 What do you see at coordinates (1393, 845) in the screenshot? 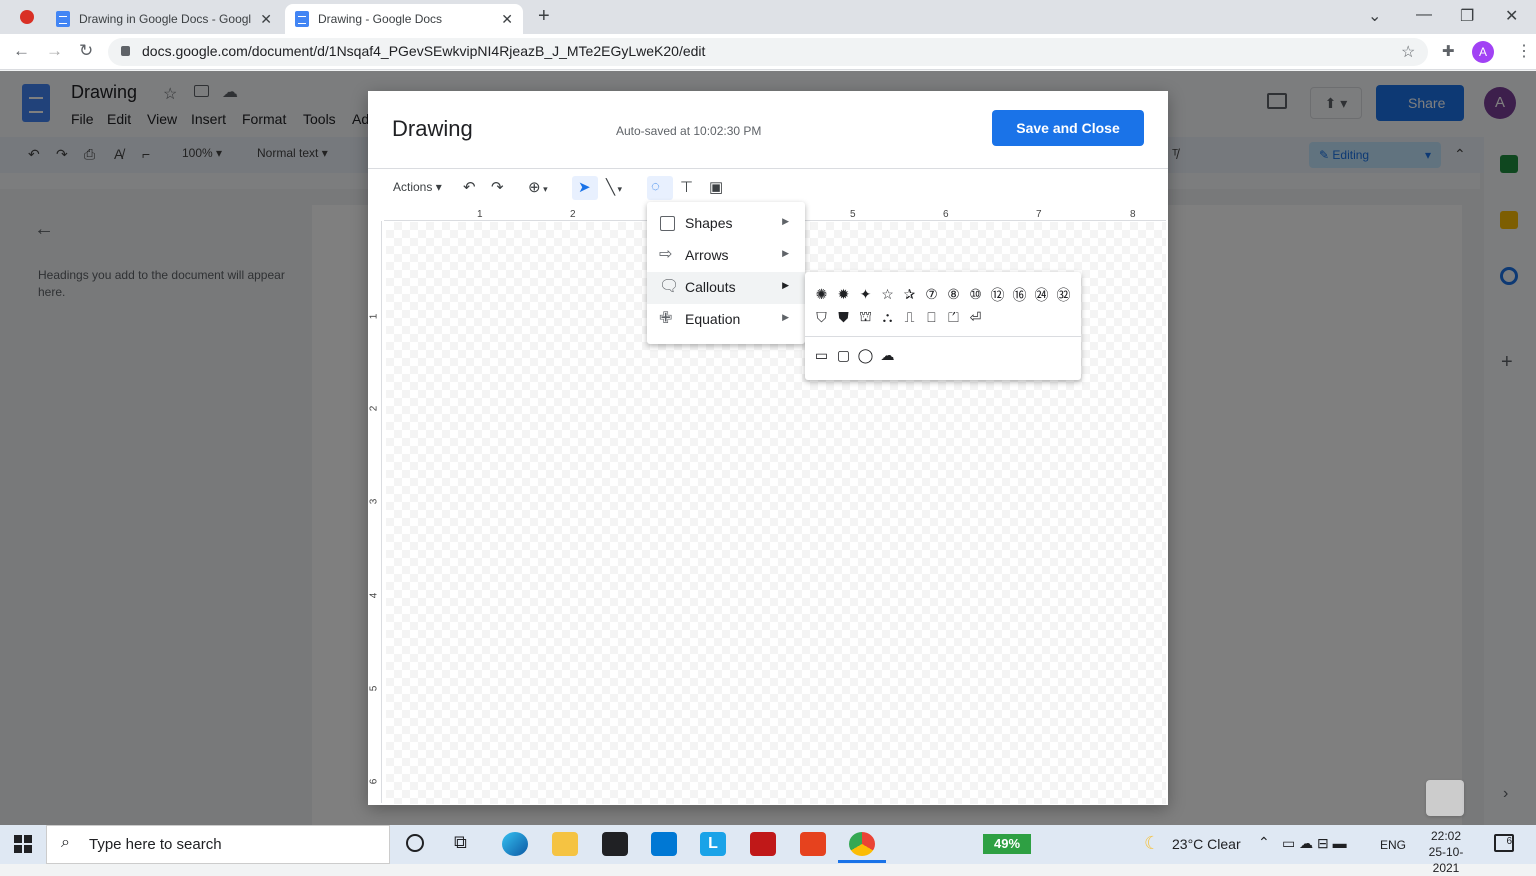
I see `language-indicator: ENG` at bounding box center [1393, 845].